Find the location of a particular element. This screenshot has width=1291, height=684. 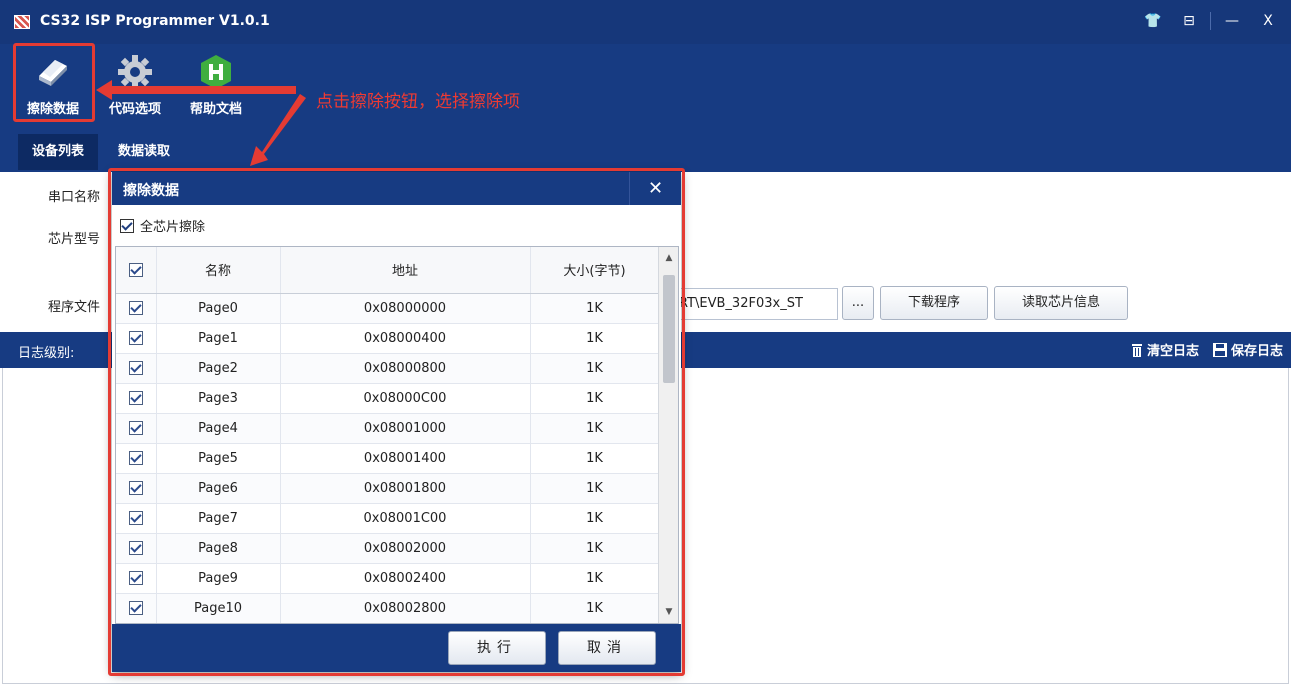

page-name: Page3 is located at coordinates (218, 398).